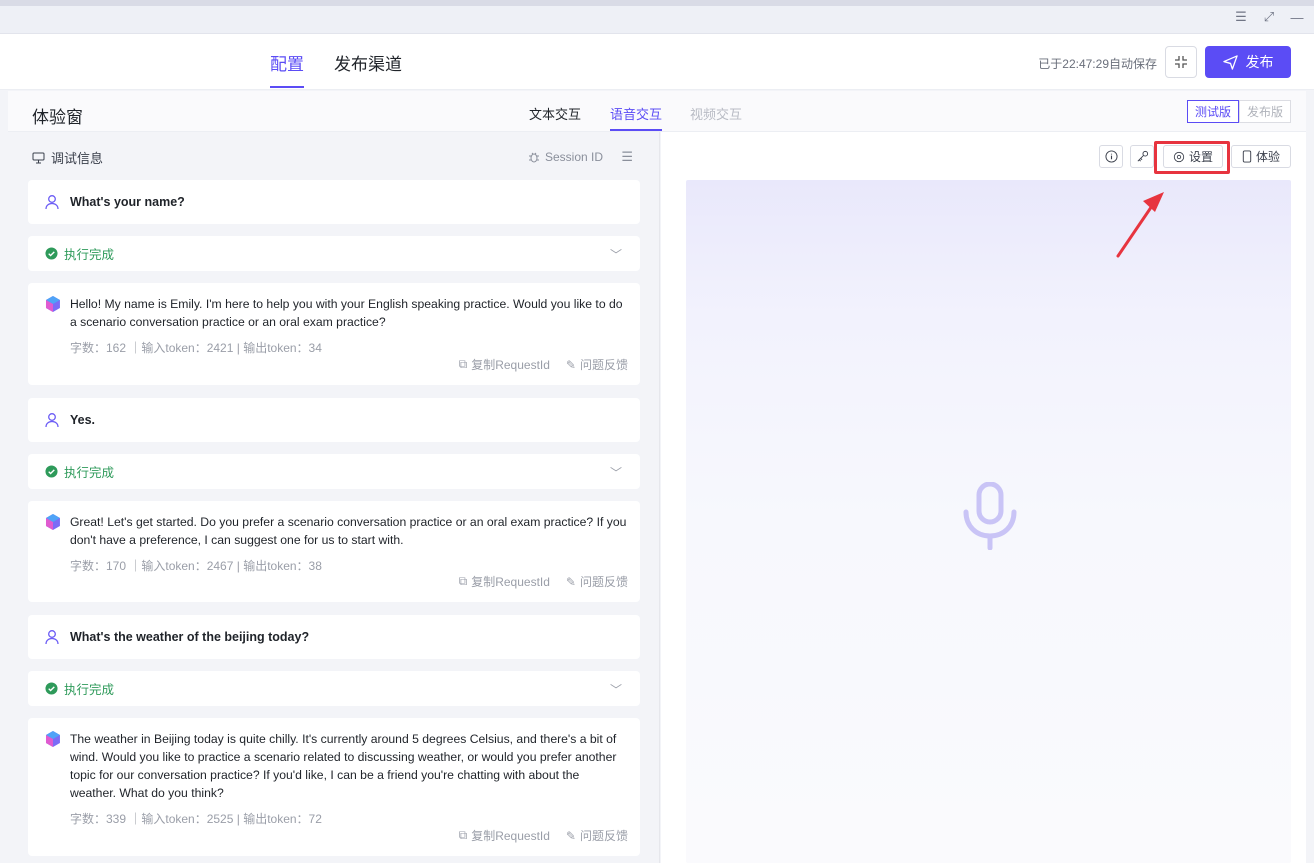 This screenshot has height=863, width=1314. I want to click on user-message: What's your name?, so click(334, 202).